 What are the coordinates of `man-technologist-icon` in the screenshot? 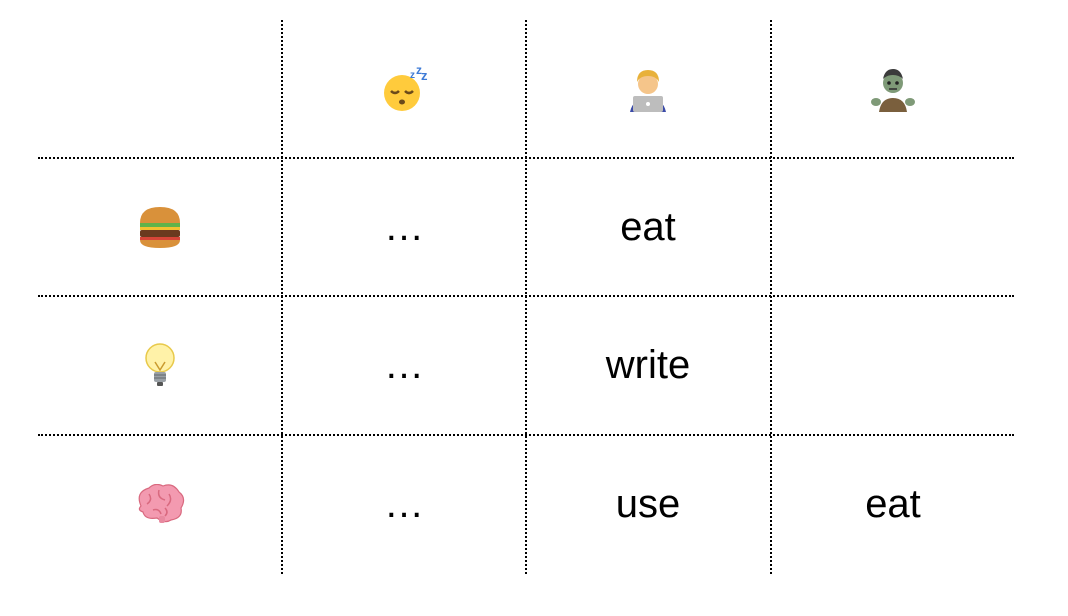 It's located at (648, 89).